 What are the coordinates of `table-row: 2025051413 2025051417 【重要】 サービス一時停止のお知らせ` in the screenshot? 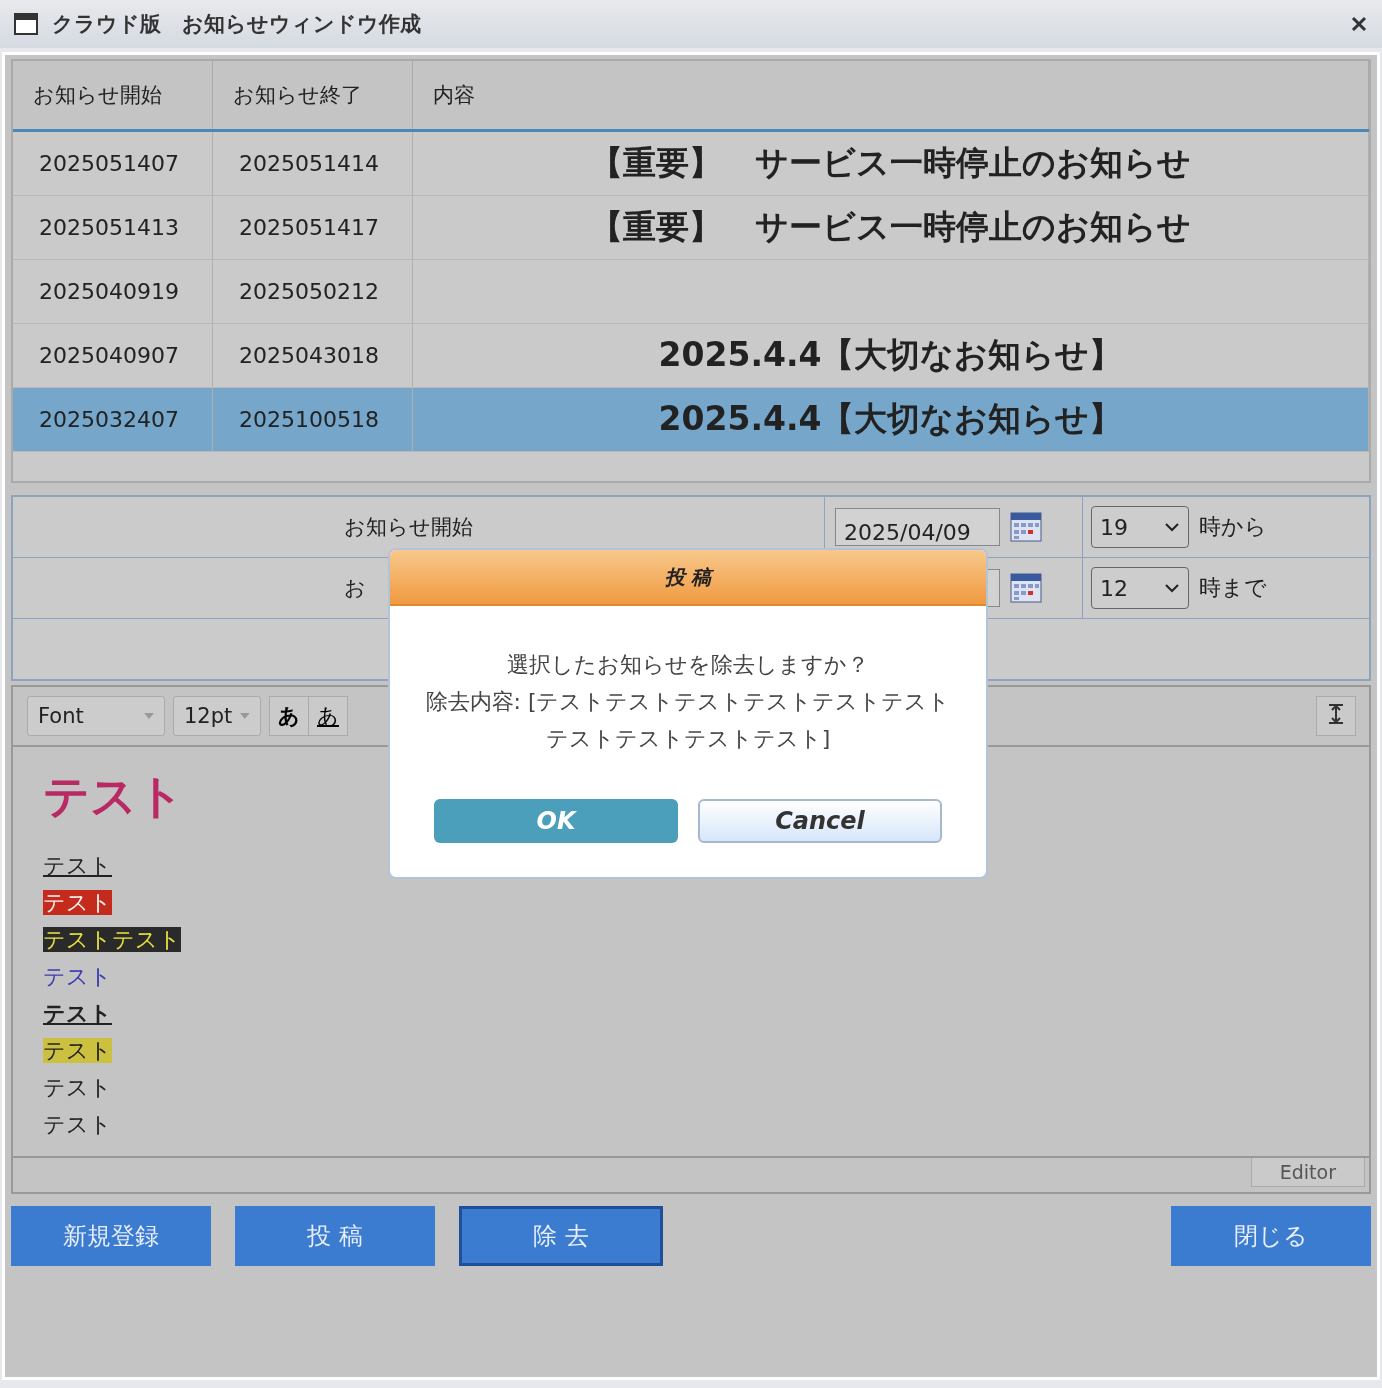 It's located at (691, 228).